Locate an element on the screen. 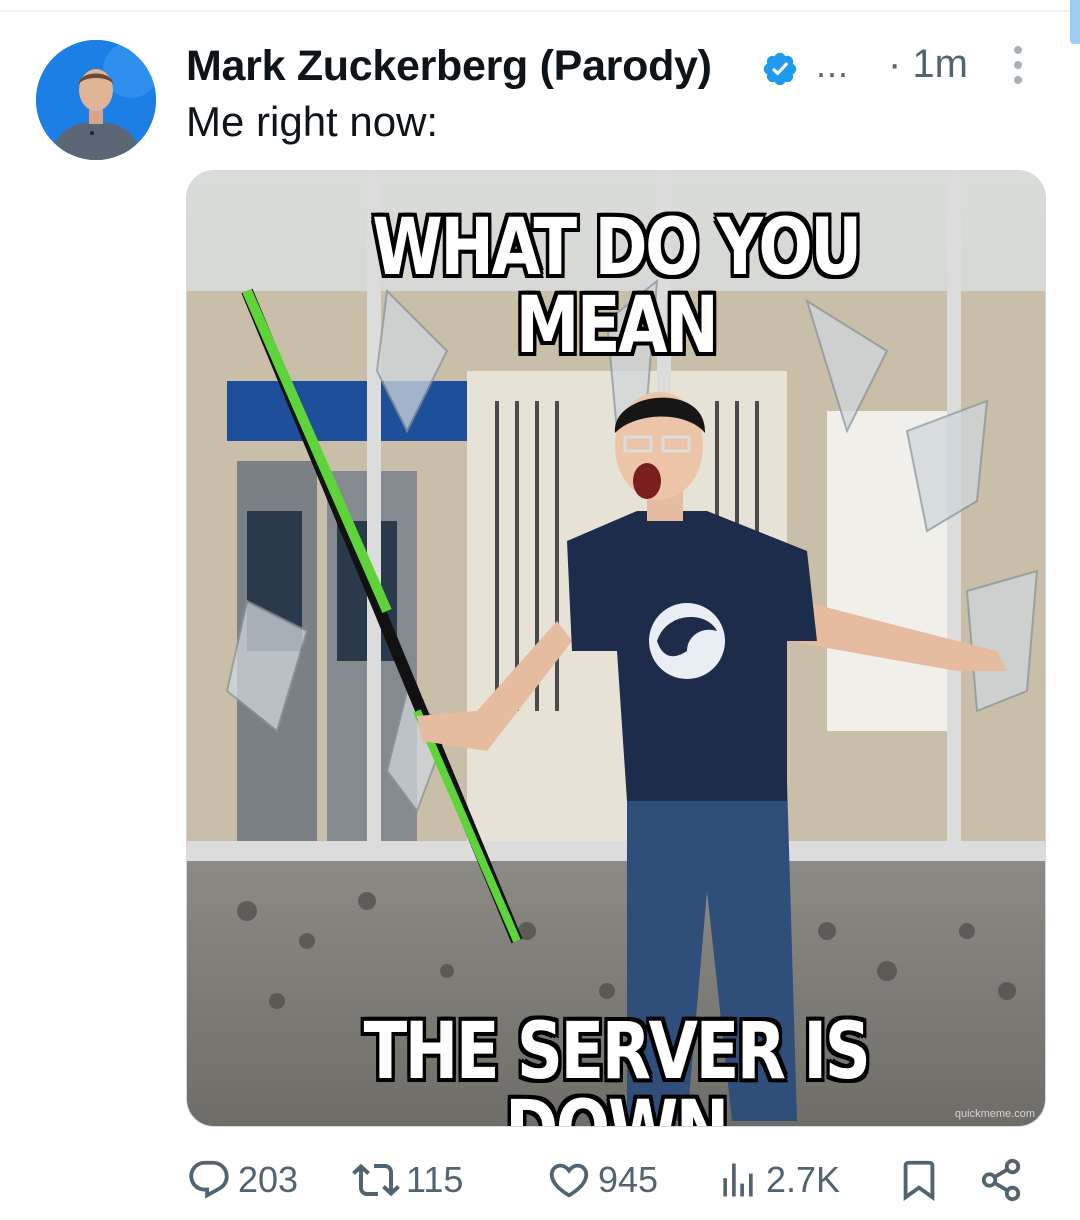 The image size is (1080, 1220). scroll-indicator is located at coordinates (1075, 22).